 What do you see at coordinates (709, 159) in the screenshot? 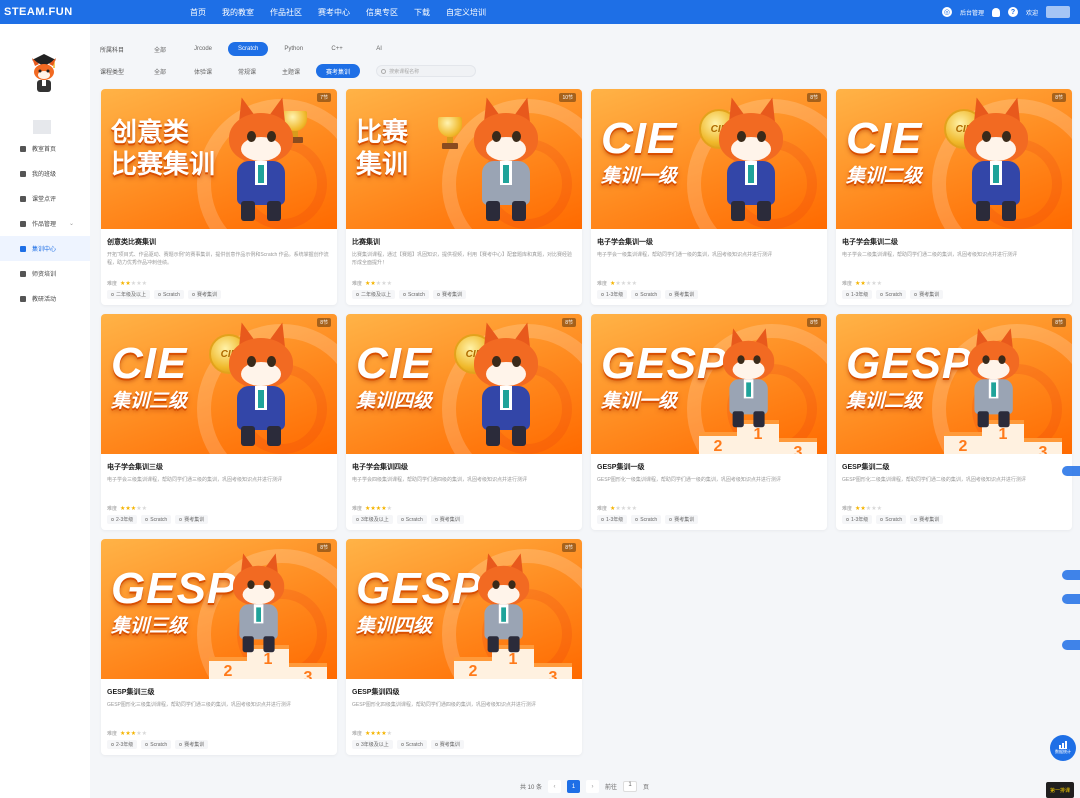
I see `course-banner: CIE 集训一级 CIE 8节` at bounding box center [709, 159].